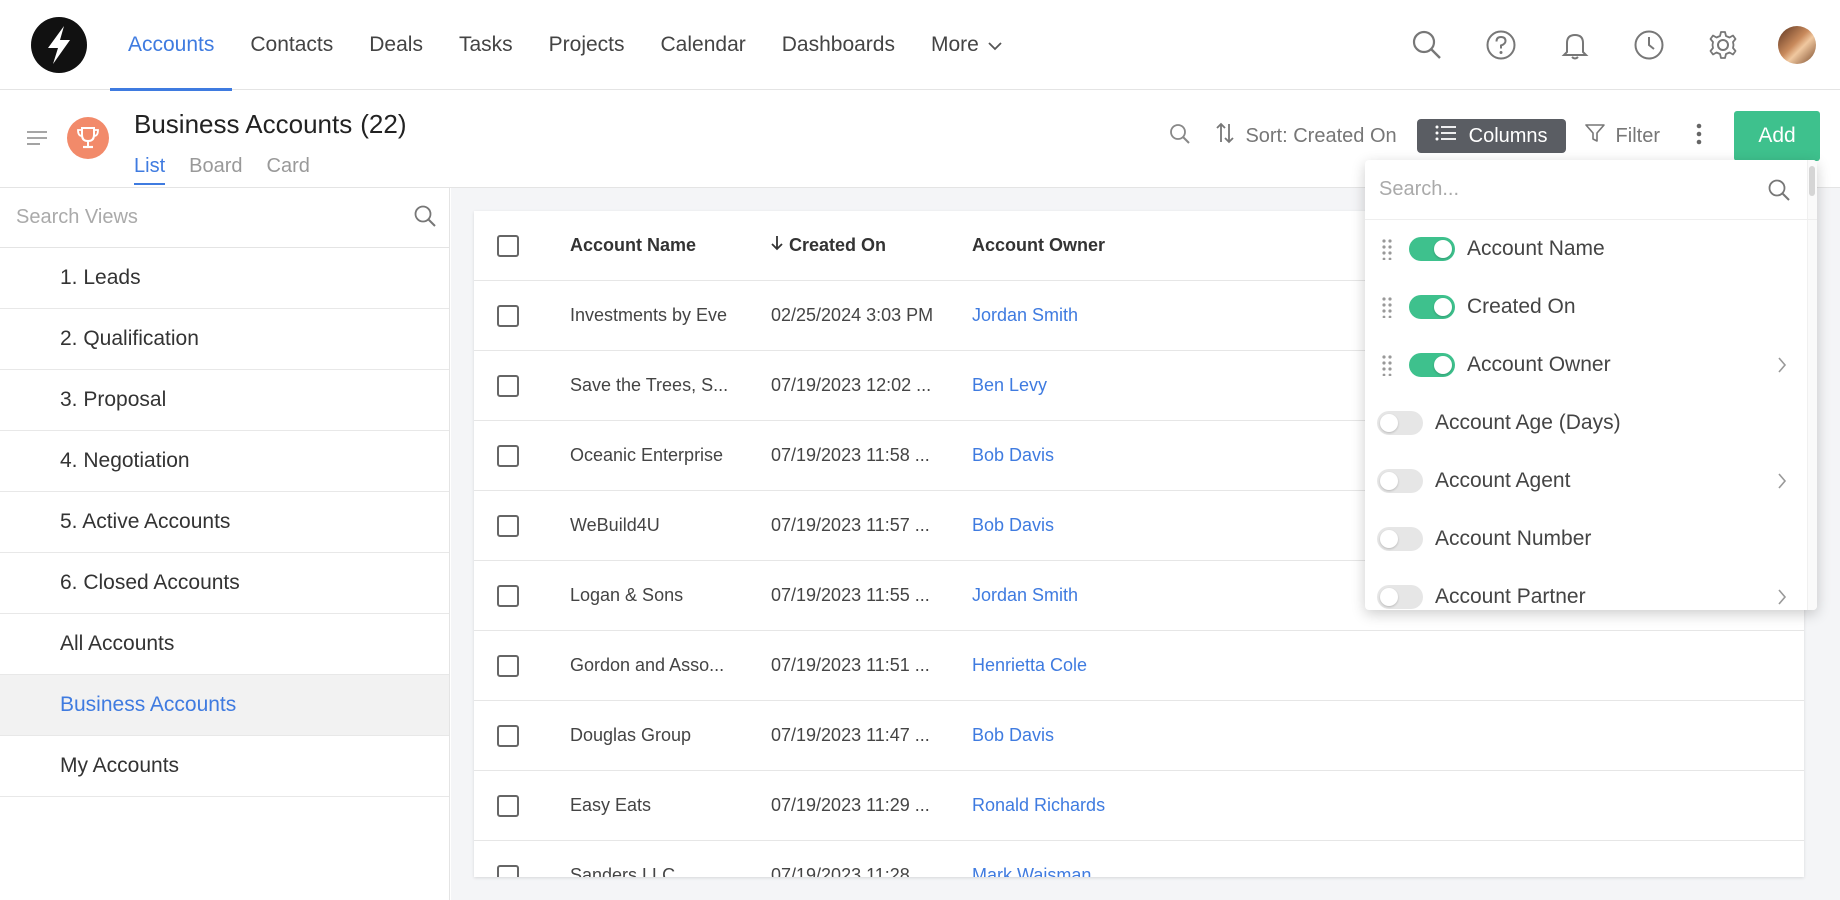 The width and height of the screenshot is (1840, 900). Describe the element at coordinates (1777, 136) in the screenshot. I see `add-button: Add` at that location.